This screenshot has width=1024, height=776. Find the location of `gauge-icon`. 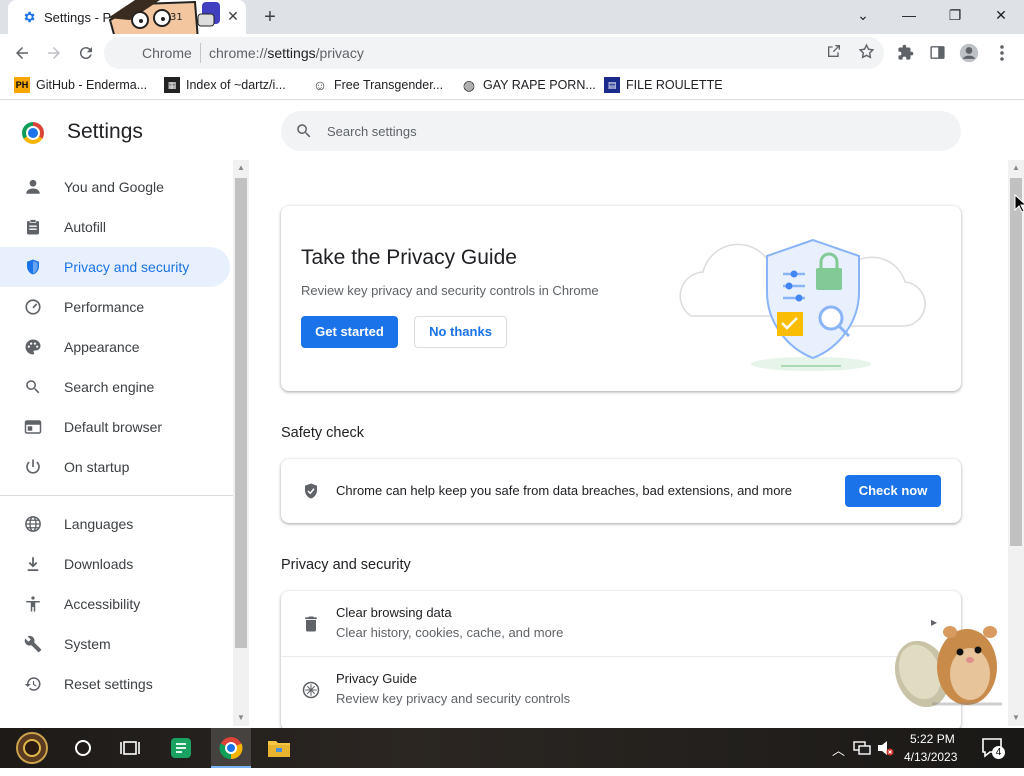

gauge-icon is located at coordinates (33, 307).